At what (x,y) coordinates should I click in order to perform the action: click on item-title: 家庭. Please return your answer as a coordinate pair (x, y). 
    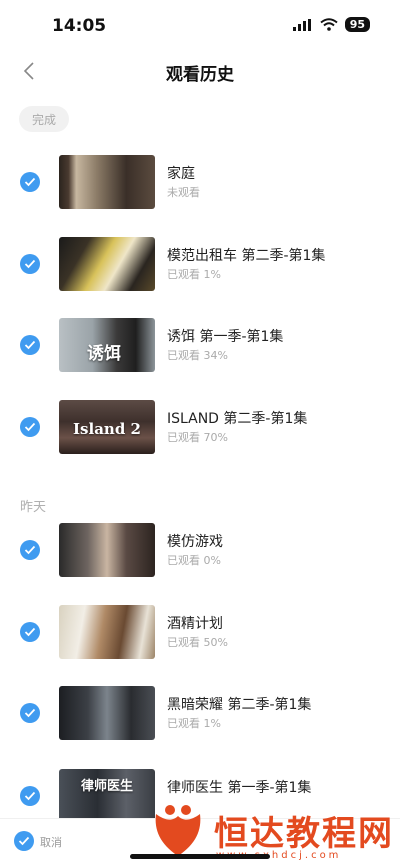
    Looking at the image, I should click on (181, 174).